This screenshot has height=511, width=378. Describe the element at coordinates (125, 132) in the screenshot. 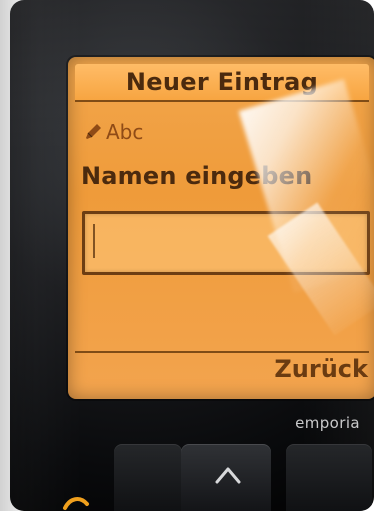

I see `input-mode-label: Abc` at that location.